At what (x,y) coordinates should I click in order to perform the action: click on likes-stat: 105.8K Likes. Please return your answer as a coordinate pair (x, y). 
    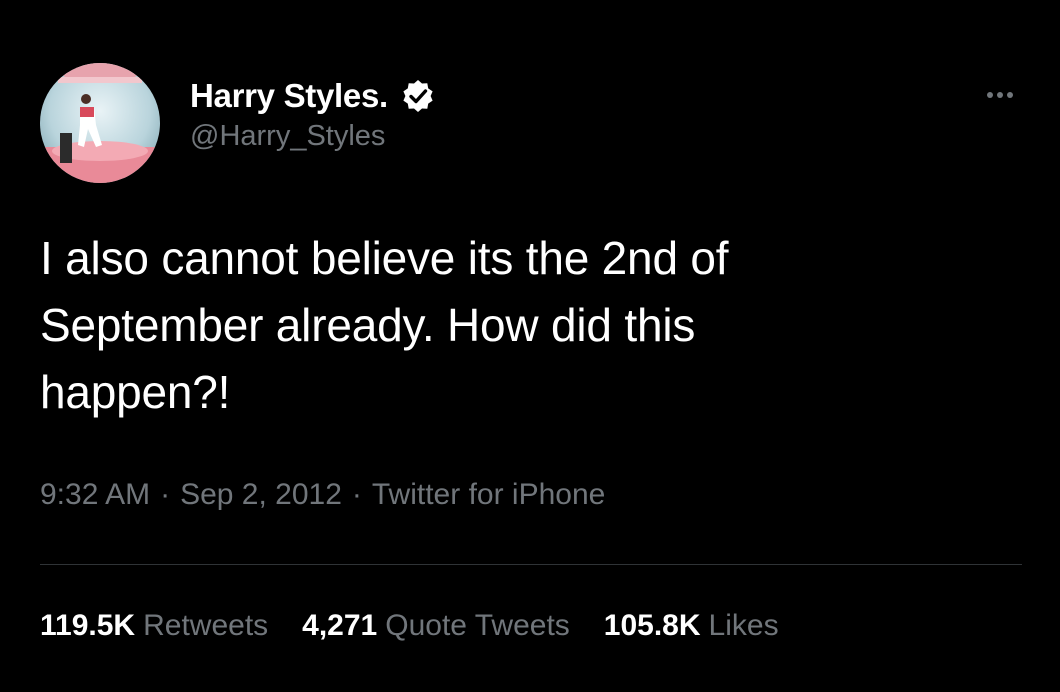
    Looking at the image, I should click on (691, 626).